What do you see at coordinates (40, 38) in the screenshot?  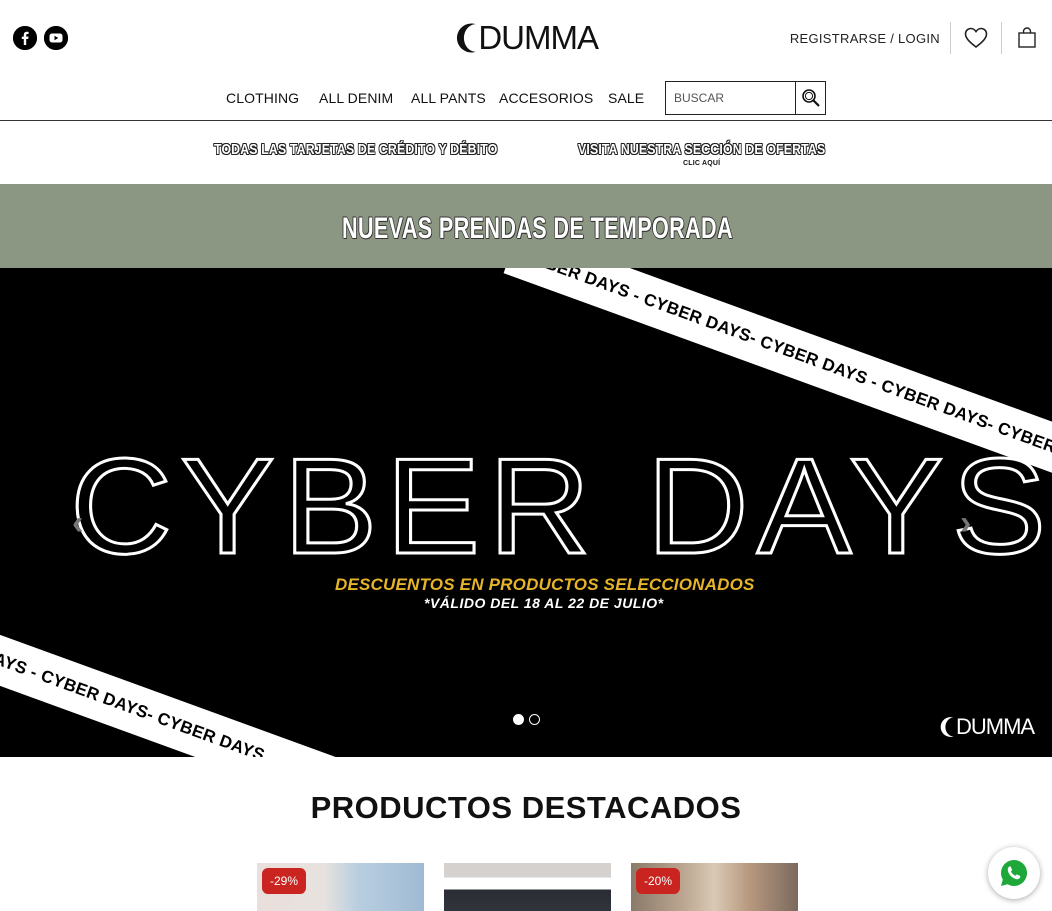 I see `social-links` at bounding box center [40, 38].